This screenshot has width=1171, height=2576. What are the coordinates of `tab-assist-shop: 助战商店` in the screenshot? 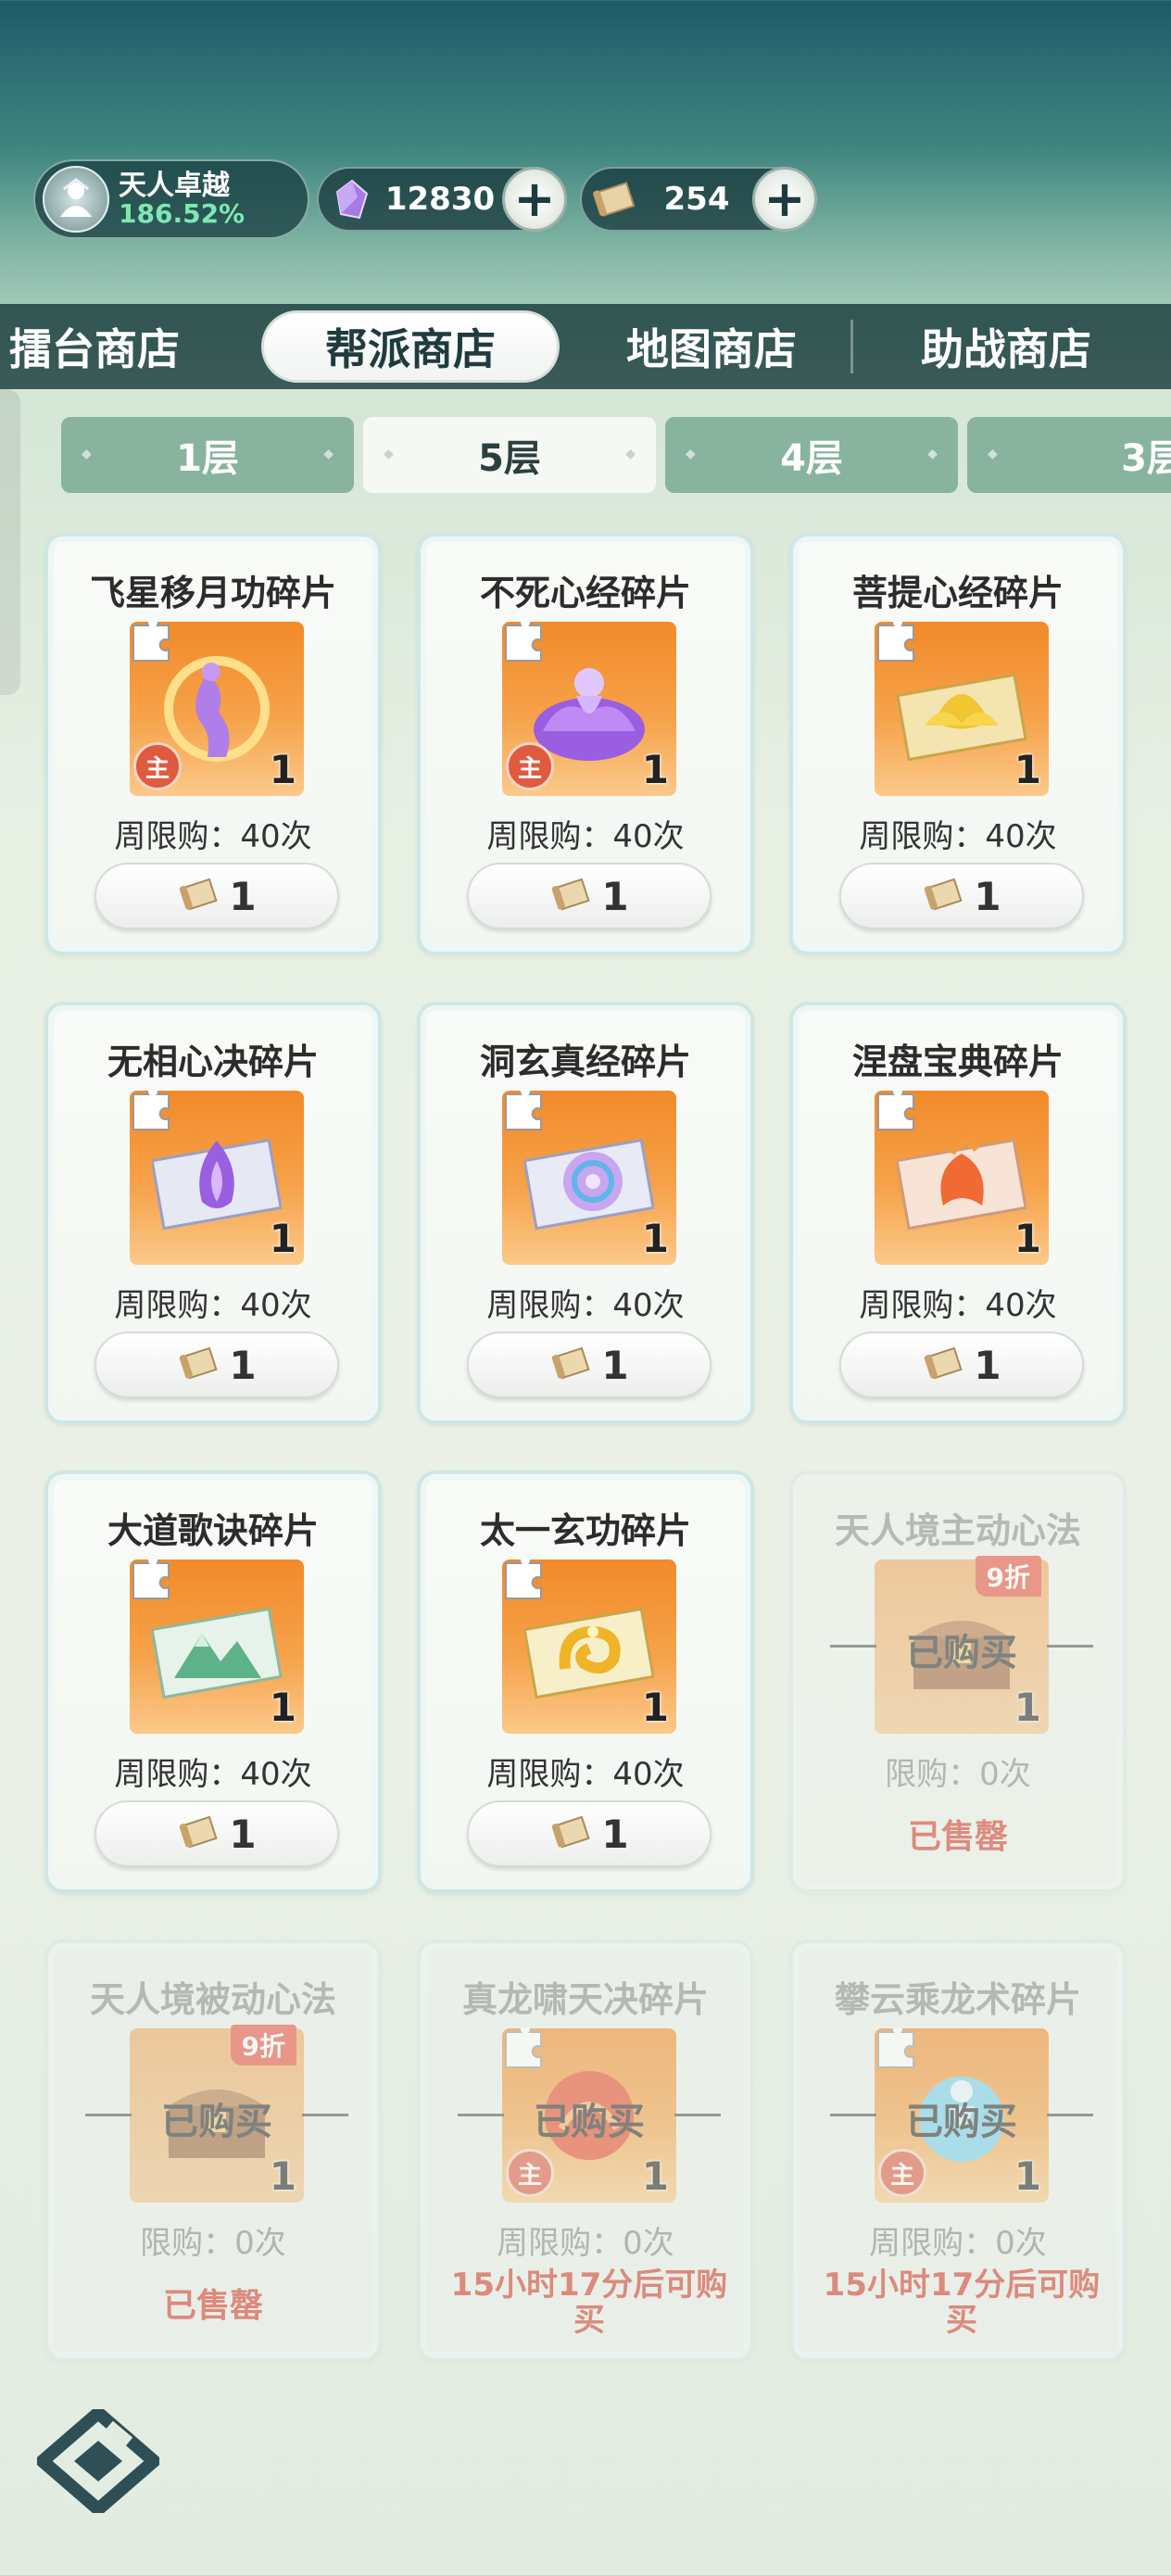 It's located at (1006, 346).